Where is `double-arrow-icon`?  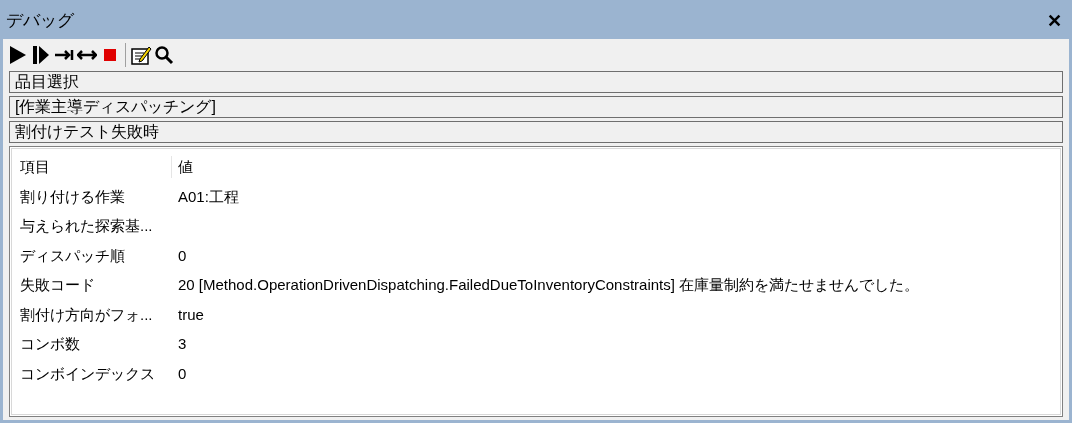
double-arrow-icon is located at coordinates (87, 55).